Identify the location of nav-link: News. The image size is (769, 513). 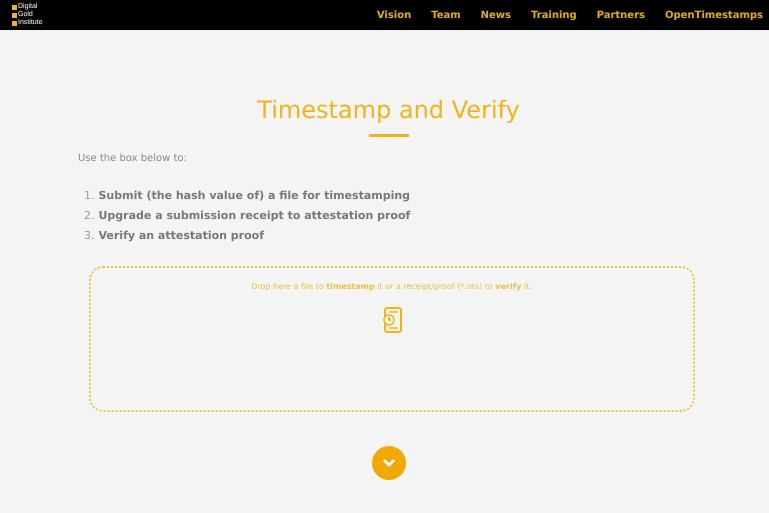
(495, 15).